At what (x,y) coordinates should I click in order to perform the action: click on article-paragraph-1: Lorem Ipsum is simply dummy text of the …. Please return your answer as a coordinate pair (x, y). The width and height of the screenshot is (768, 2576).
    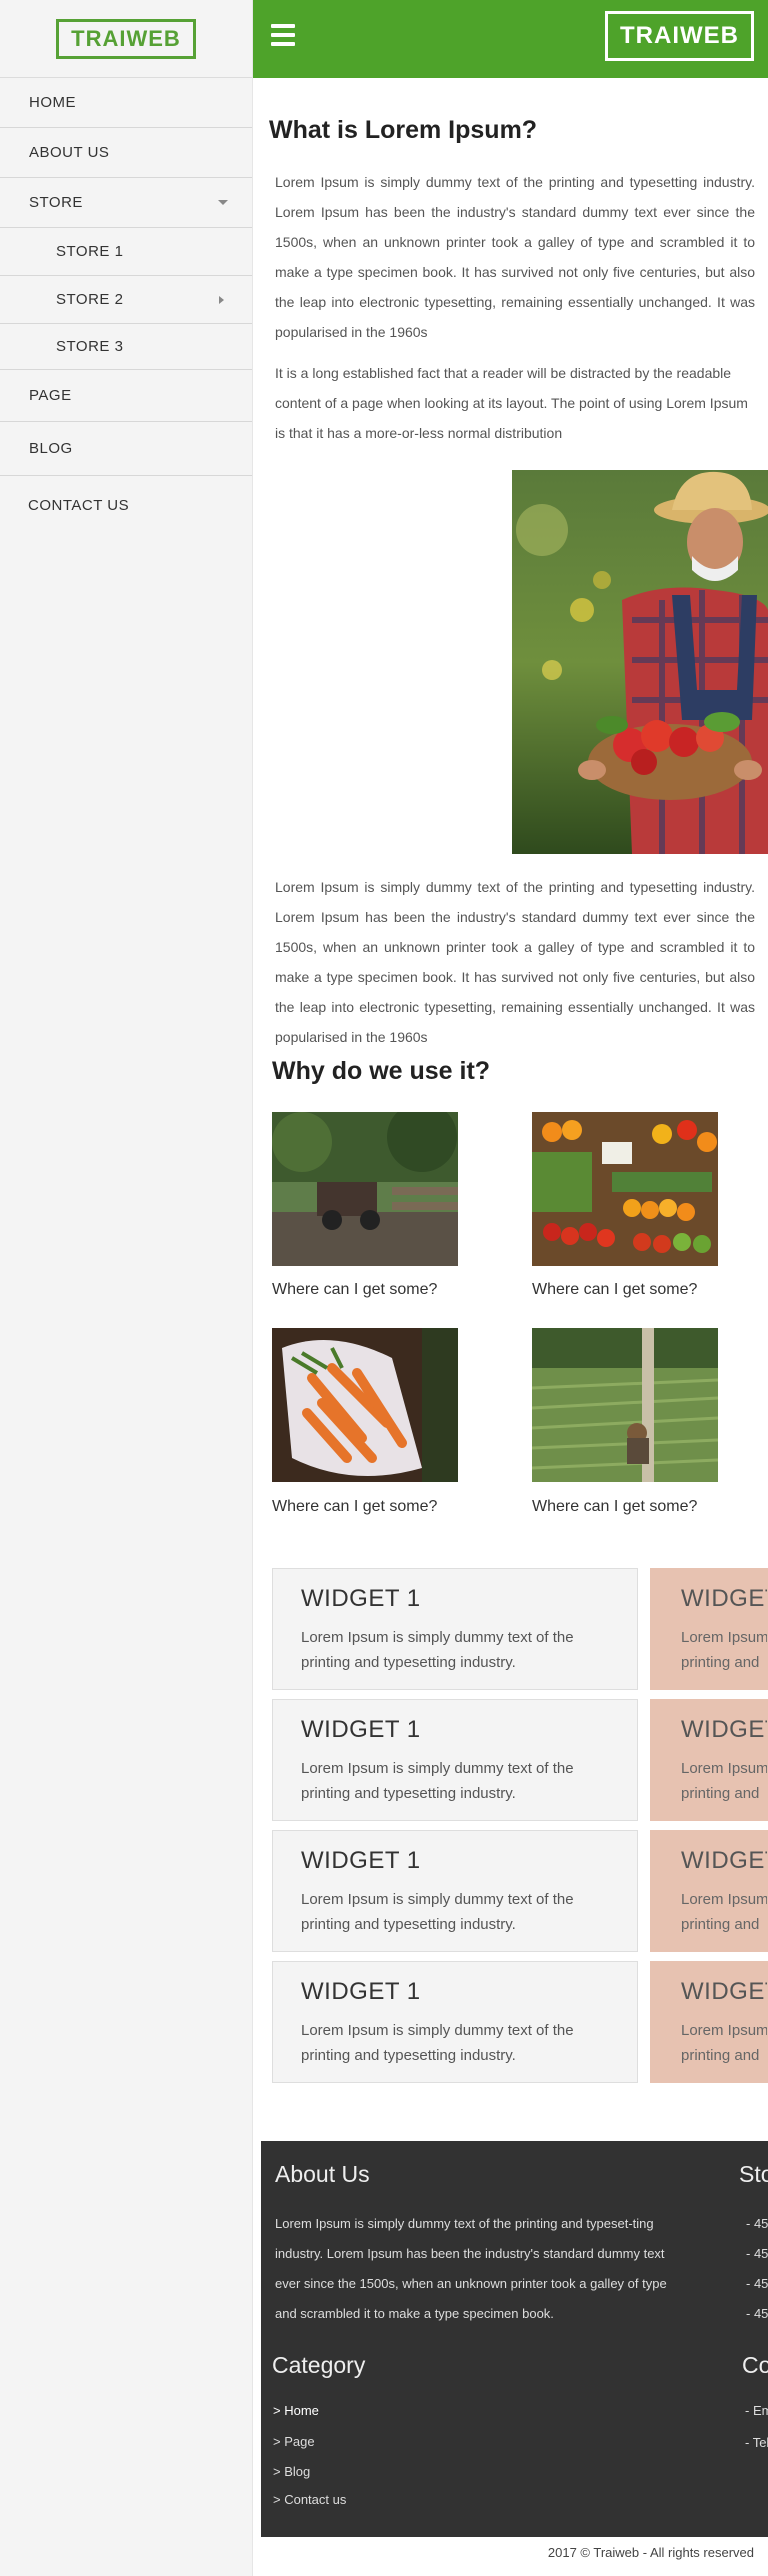
    Looking at the image, I should click on (515, 257).